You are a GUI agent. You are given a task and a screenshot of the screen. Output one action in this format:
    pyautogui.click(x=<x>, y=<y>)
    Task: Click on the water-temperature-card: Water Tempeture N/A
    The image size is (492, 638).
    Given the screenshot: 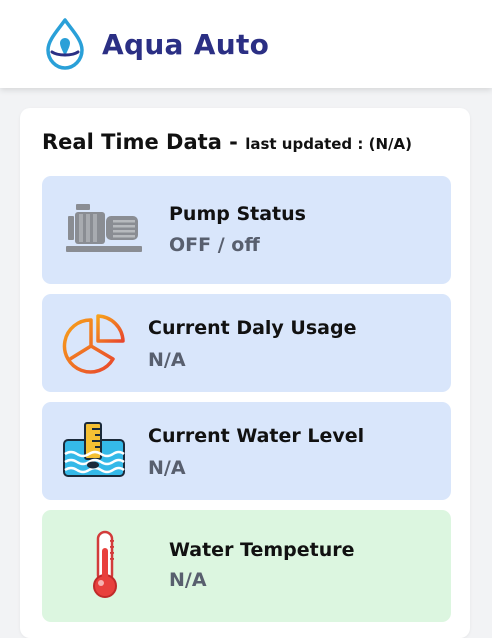 What is the action you would take?
    pyautogui.click(x=246, y=566)
    